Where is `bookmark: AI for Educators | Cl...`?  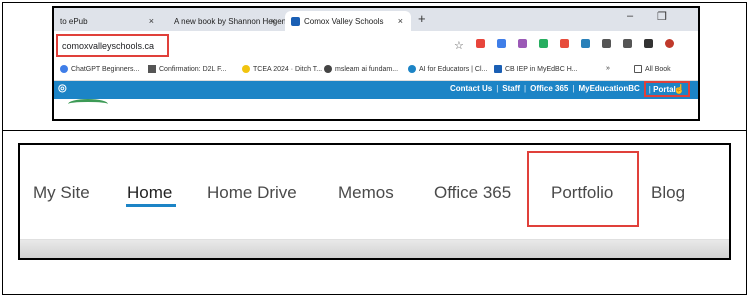 bookmark: AI for Educators | Cl... is located at coordinates (447, 69).